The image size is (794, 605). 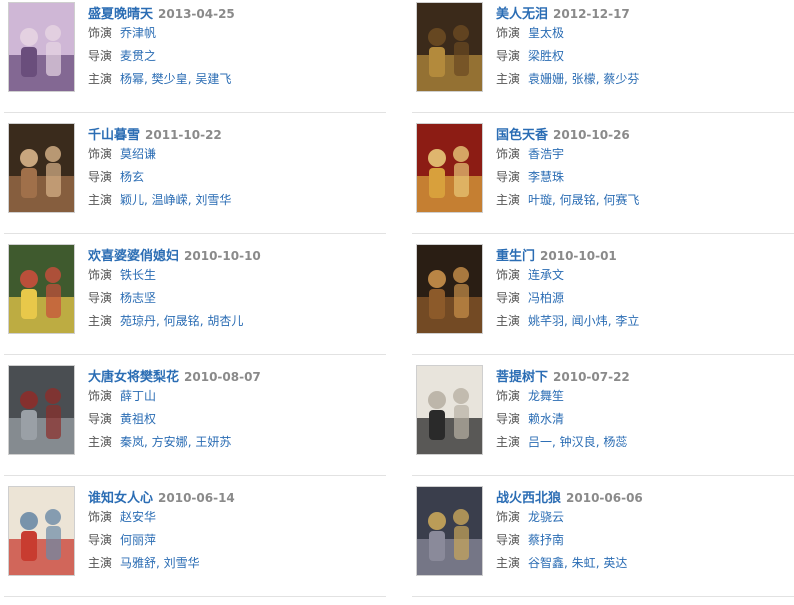 What do you see at coordinates (170, 200) in the screenshot?
I see `person-link: 温峥嵘` at bounding box center [170, 200].